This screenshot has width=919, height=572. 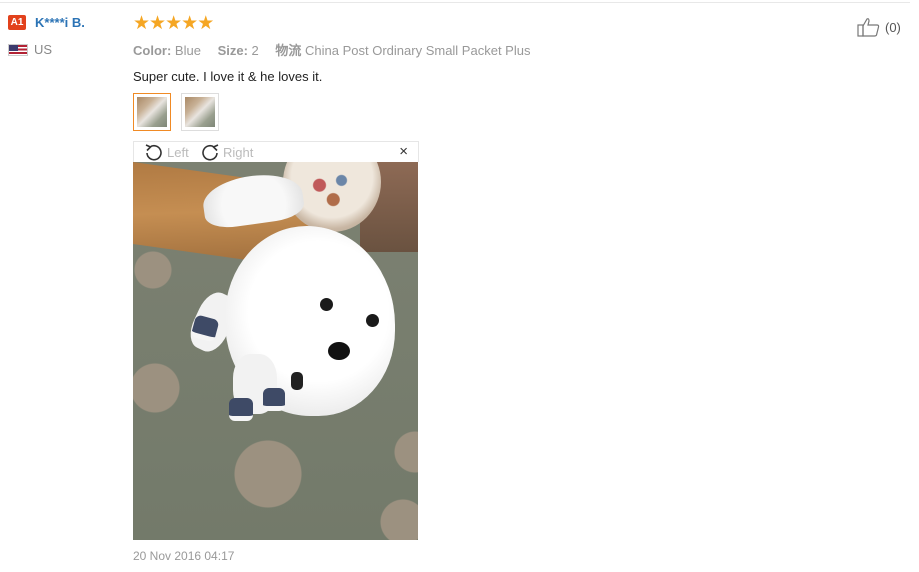 What do you see at coordinates (232, 50) in the screenshot?
I see `size-label: Size:` at bounding box center [232, 50].